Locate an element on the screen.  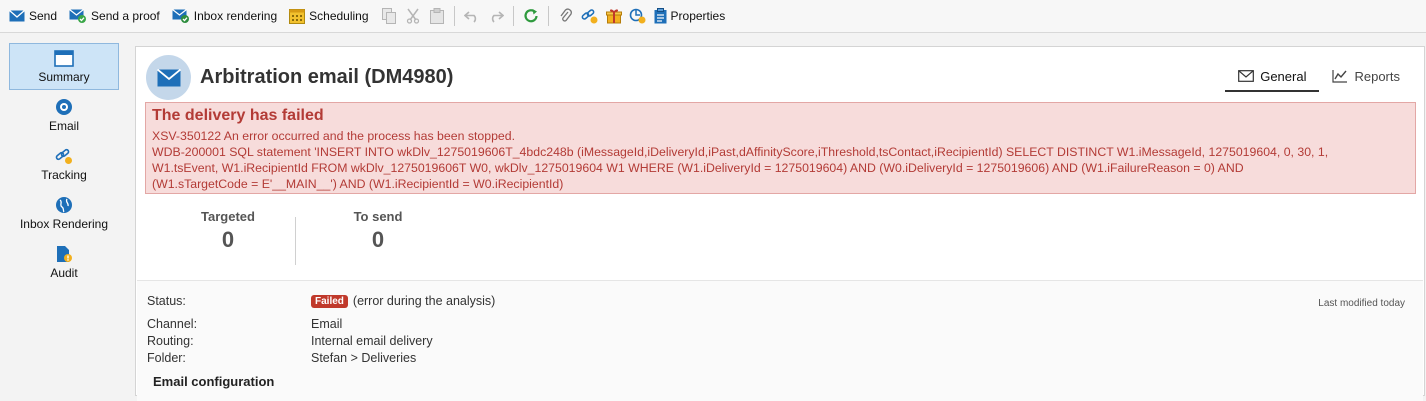
stat-to-send-value: 0 is located at coordinates (378, 239).